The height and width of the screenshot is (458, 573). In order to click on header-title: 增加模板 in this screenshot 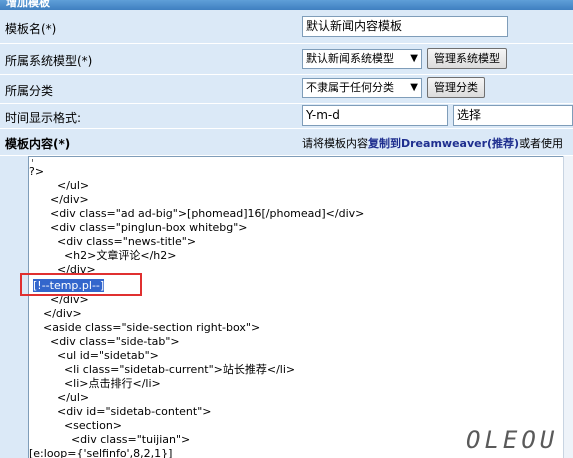, I will do `click(28, 4)`.